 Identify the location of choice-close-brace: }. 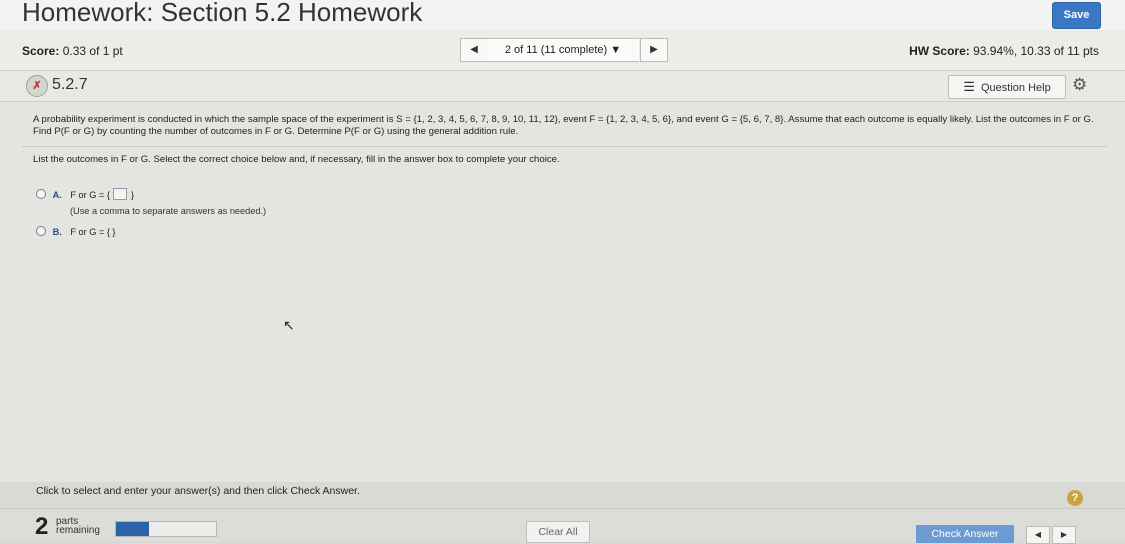
(133, 195).